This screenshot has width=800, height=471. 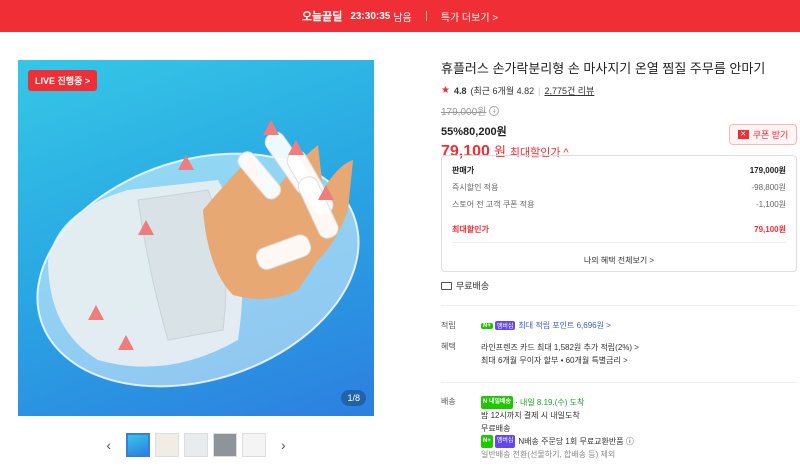 I want to click on product-title: 휴플러스 손가락분리형 손 마사지기 온열 찜질 주무름 안마기, so click(x=603, y=68).